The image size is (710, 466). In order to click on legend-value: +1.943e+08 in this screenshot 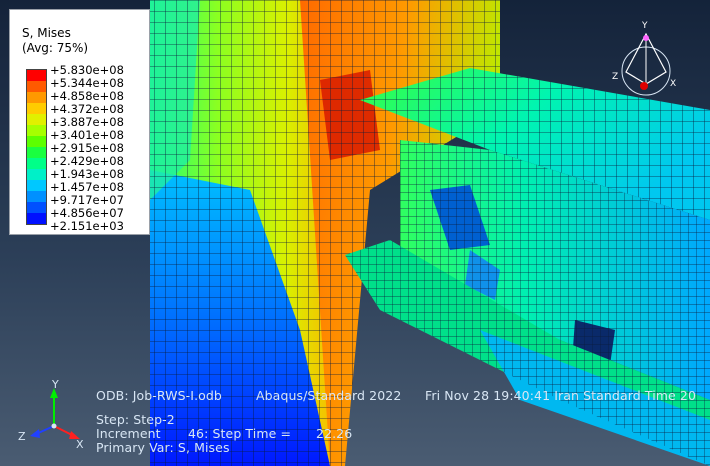, I will do `click(87, 174)`.